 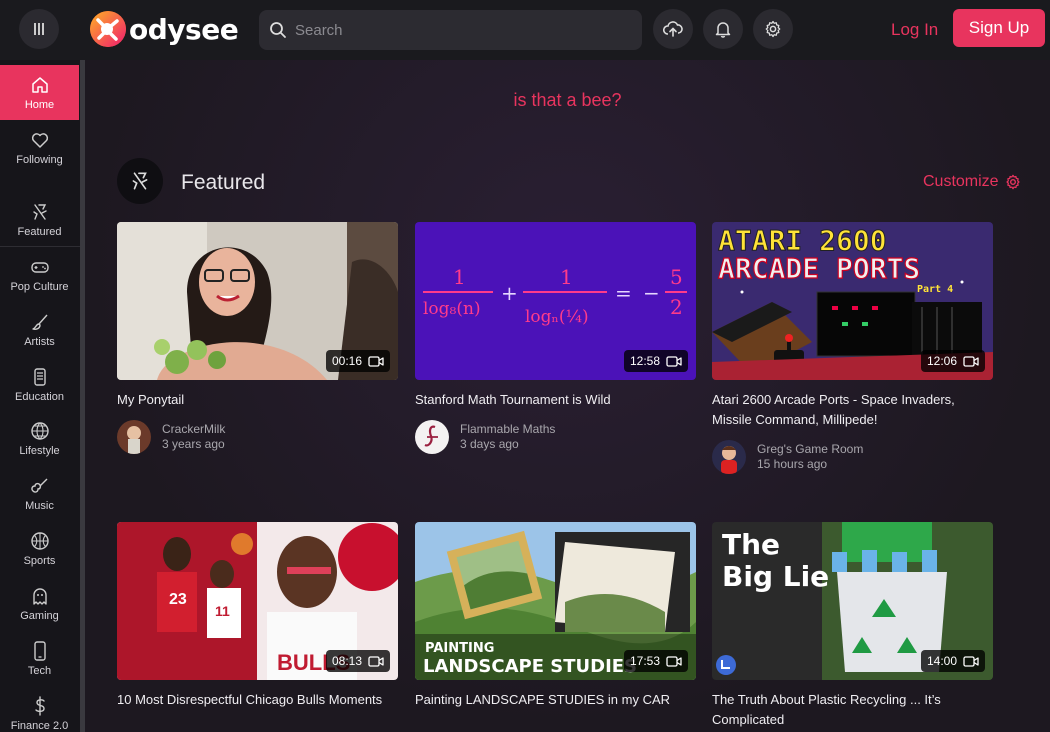 I want to click on customize-label: Customize, so click(x=961, y=181).